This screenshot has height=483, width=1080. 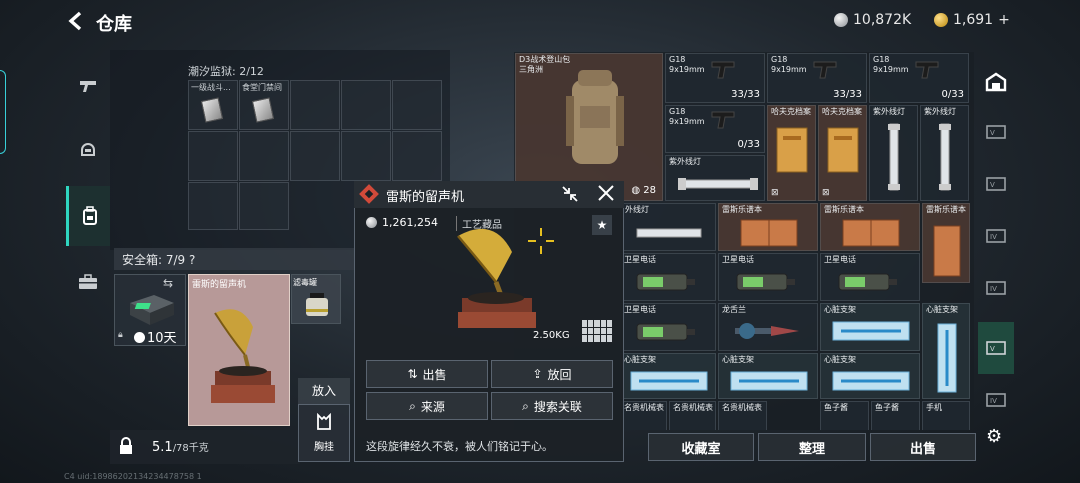 What do you see at coordinates (992, 185) in the screenshot?
I see `svg-text: V` at bounding box center [992, 185].